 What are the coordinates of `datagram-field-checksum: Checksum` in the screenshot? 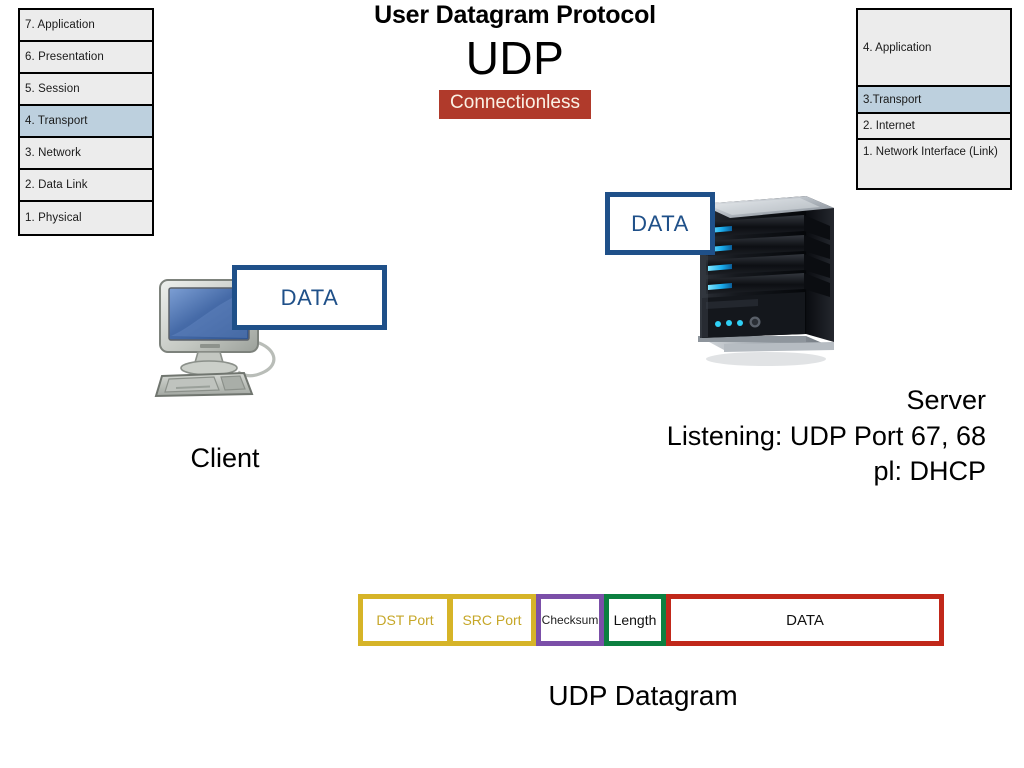 It's located at (570, 620).